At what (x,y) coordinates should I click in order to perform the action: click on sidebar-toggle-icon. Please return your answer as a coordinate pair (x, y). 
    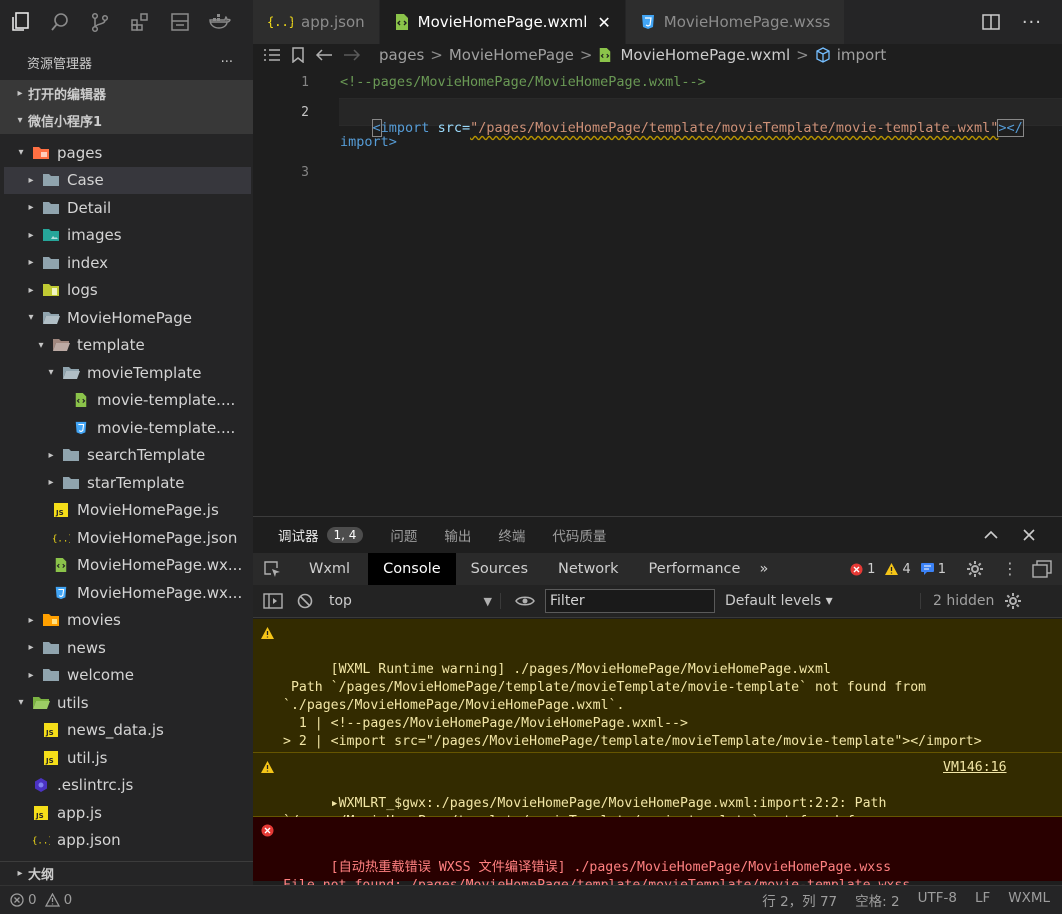
    Looking at the image, I should click on (273, 601).